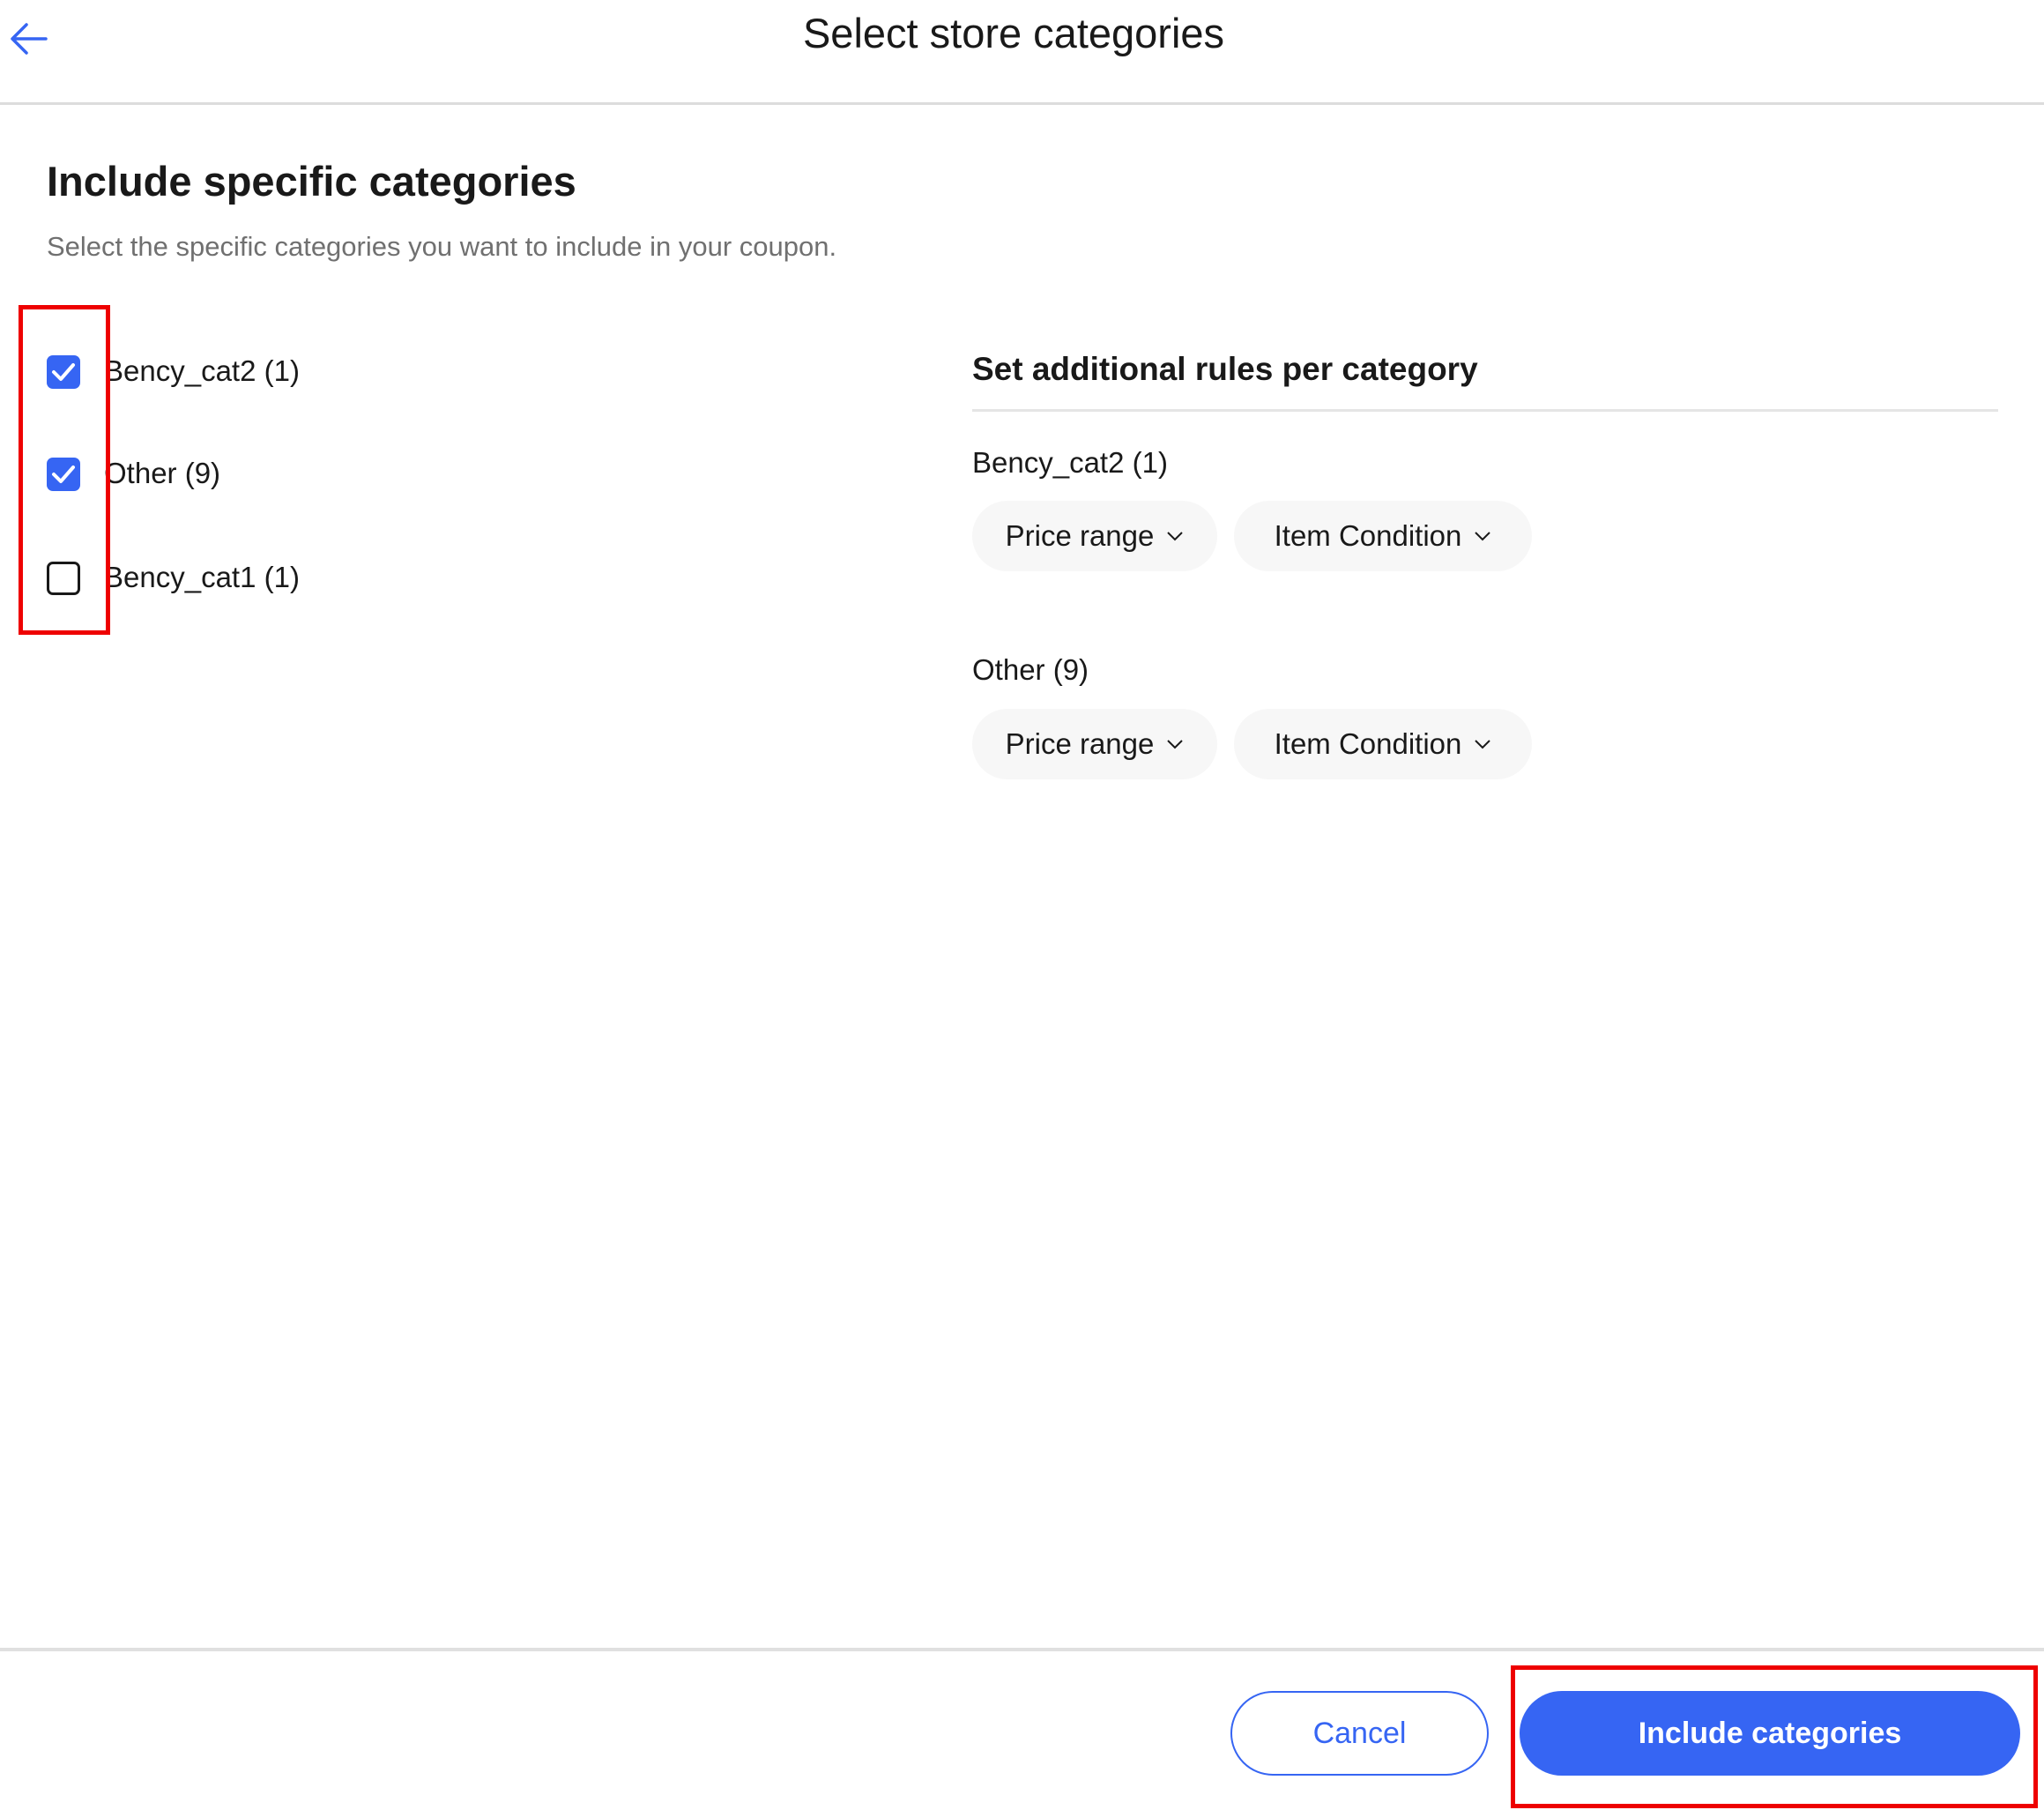  What do you see at coordinates (1022, 1650) in the screenshot?
I see `footer-divider` at bounding box center [1022, 1650].